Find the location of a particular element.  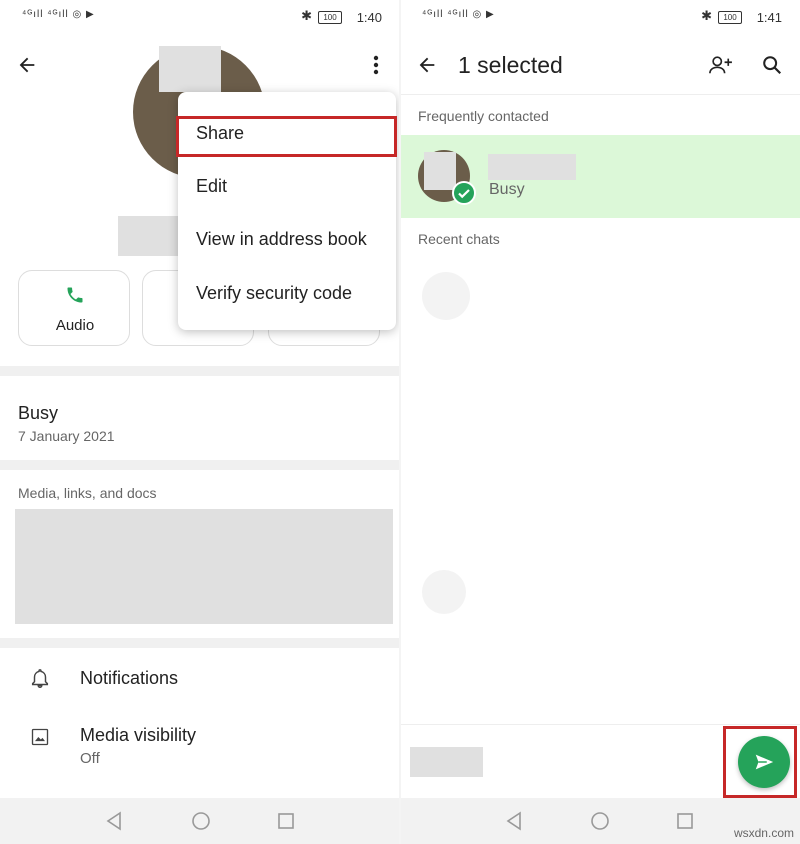

contact-status: Busy is located at coordinates (507, 189).